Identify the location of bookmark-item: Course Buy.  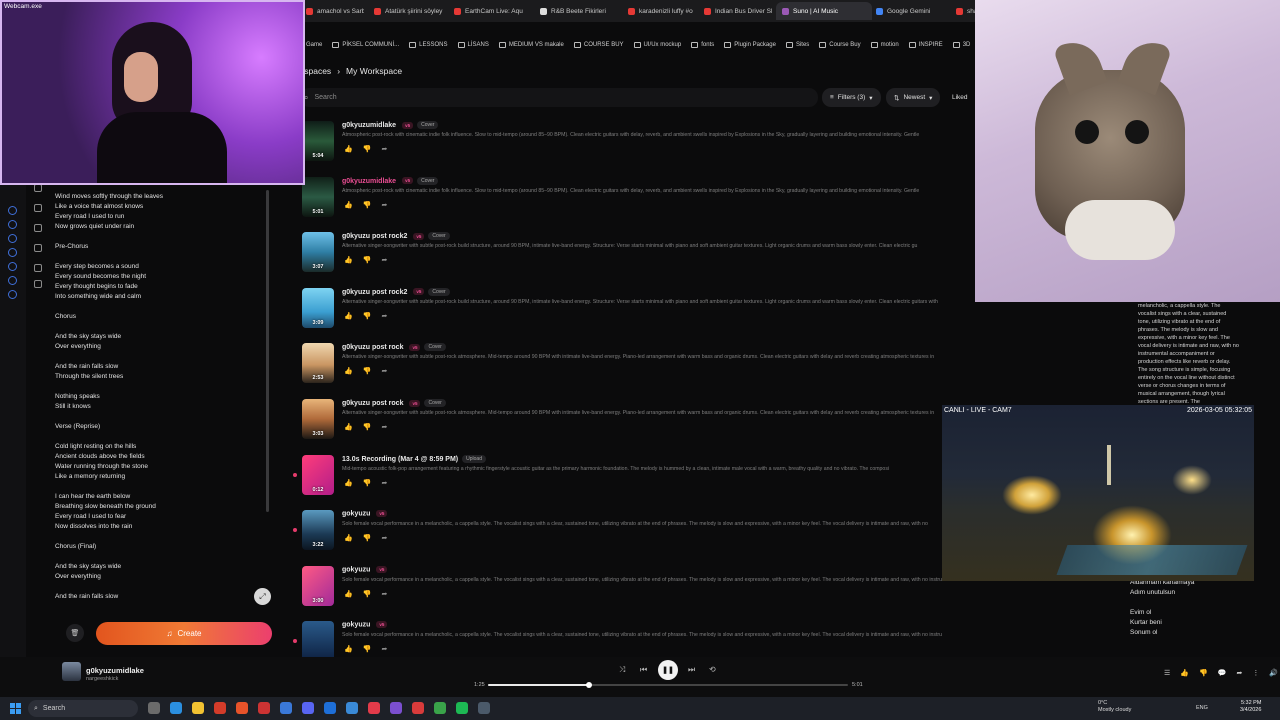
(840, 45).